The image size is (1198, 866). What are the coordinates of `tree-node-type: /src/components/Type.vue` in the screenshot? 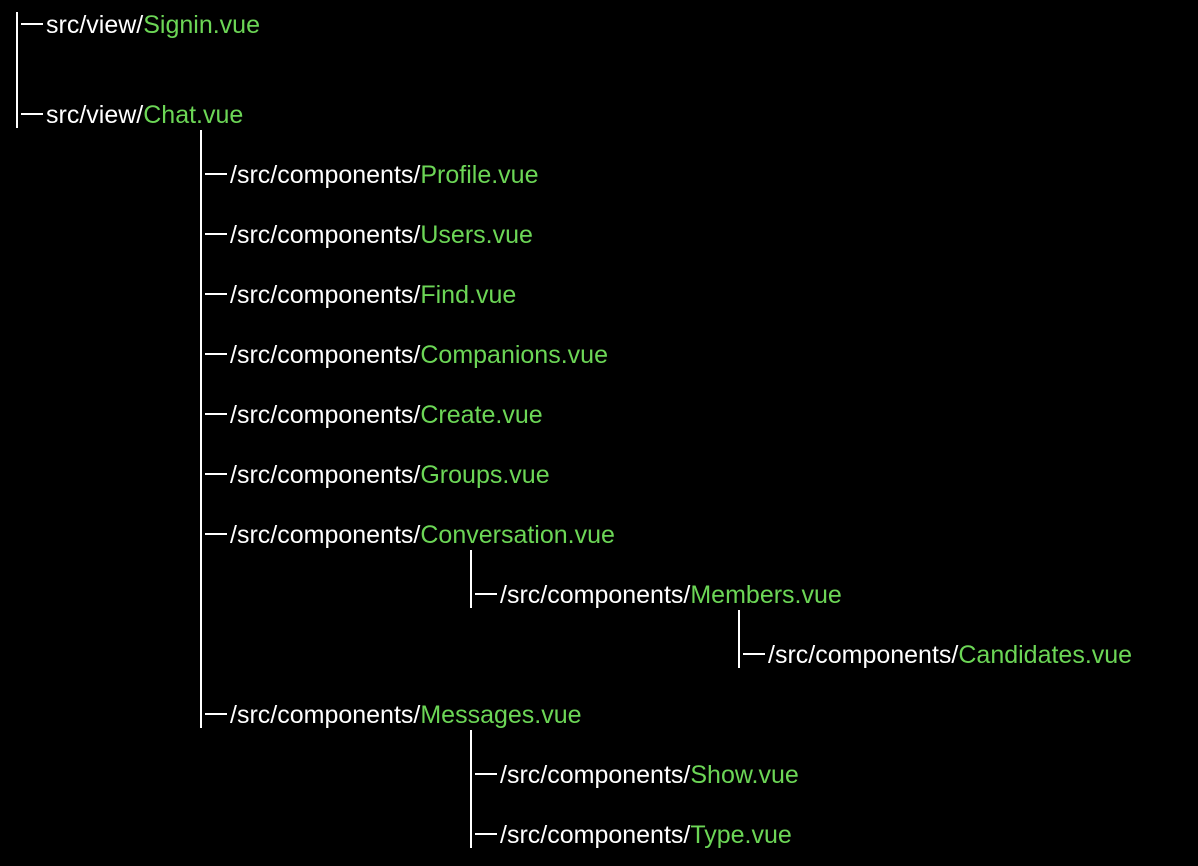 It's located at (623, 835).